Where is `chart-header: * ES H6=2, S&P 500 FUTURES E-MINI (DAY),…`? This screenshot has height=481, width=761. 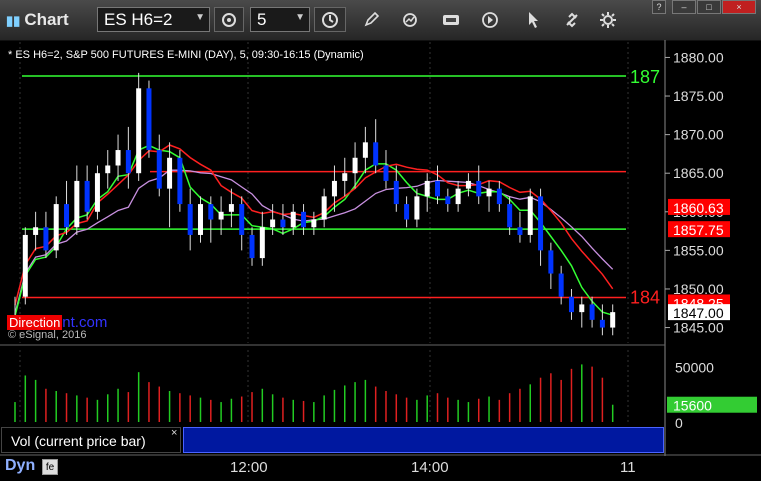
chart-header: * ES H6=2, S&P 500 FUTURES E-MINI (DAY),… is located at coordinates (186, 55).